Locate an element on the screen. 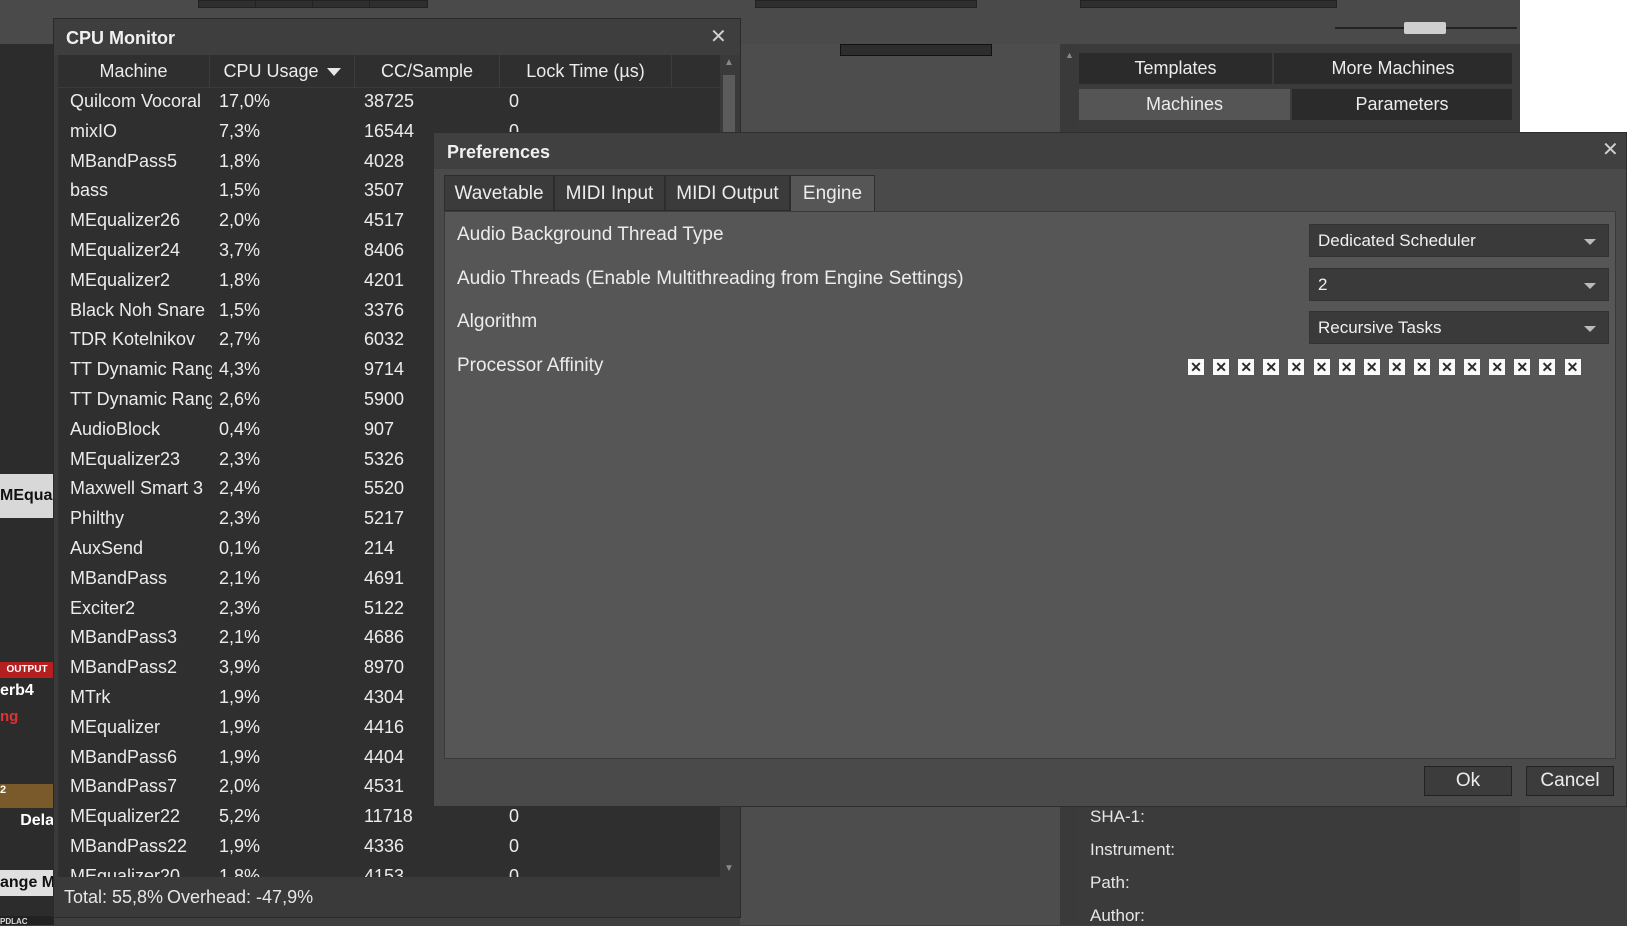  info-path-label: Path: is located at coordinates (1110, 882).